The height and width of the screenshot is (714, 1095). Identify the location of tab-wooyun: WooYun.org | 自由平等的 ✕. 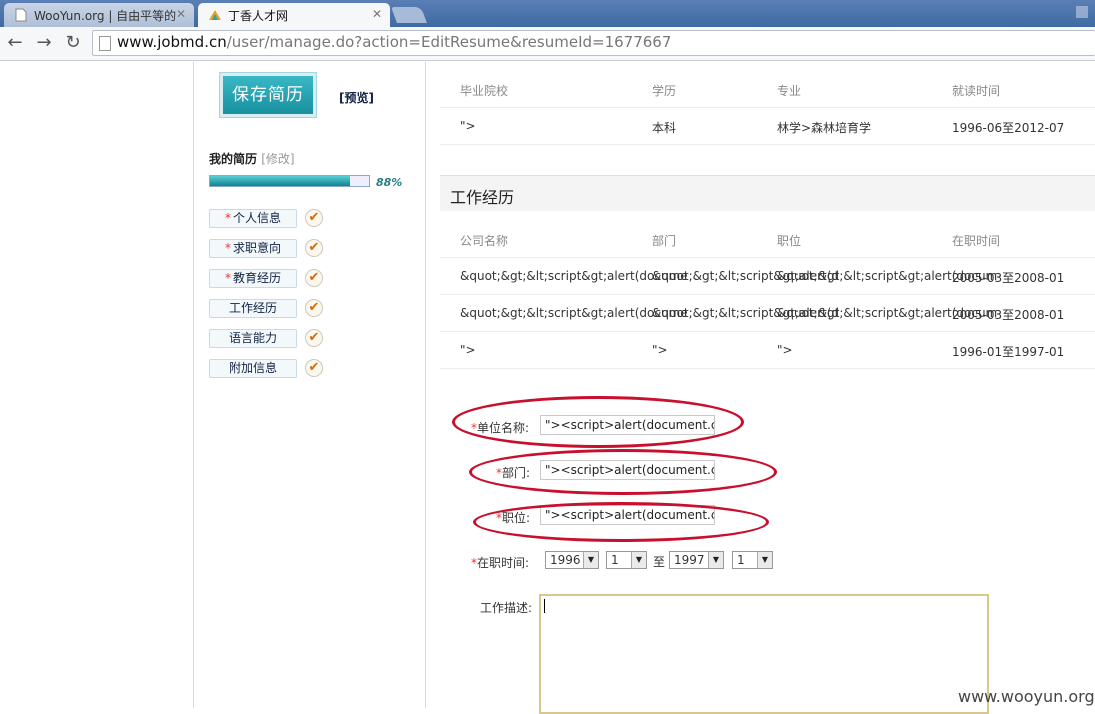
(99, 15).